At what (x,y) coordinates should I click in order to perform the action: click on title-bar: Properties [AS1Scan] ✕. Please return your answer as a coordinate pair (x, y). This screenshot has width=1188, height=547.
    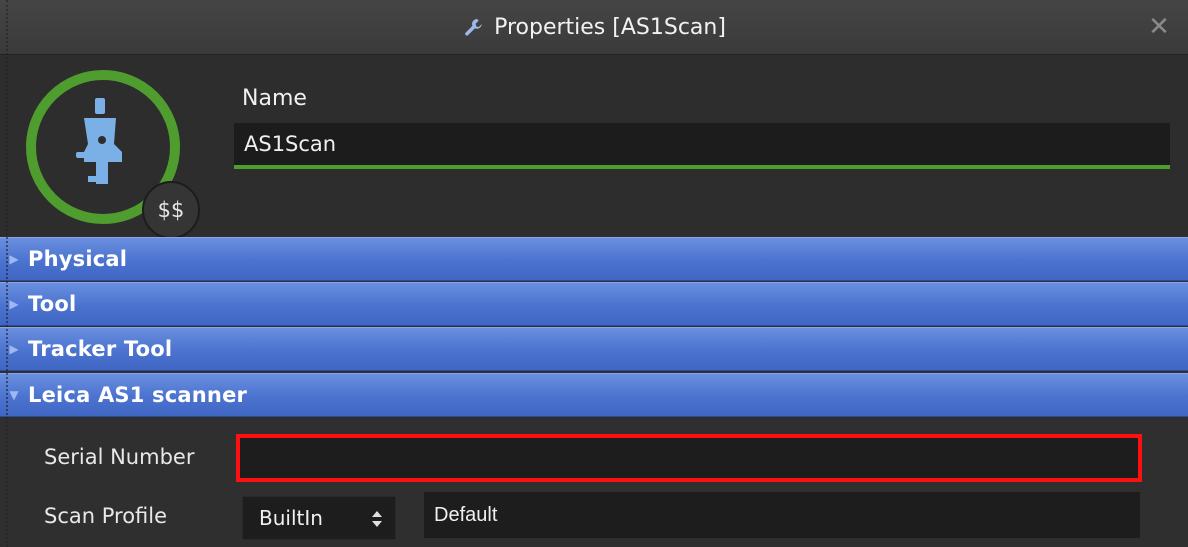
    Looking at the image, I should click on (594, 27).